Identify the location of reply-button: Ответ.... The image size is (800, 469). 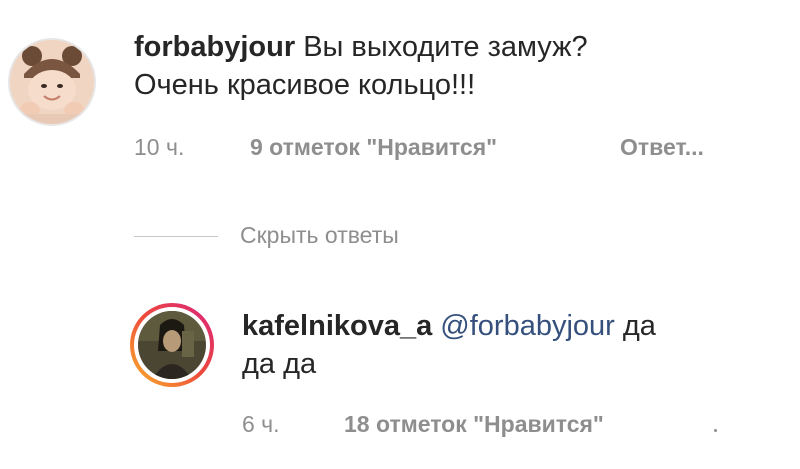
(662, 147).